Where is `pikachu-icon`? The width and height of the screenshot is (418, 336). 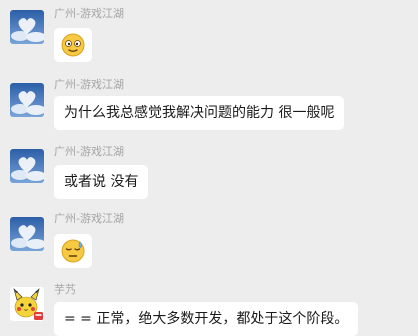
pikachu-icon is located at coordinates (27, 304).